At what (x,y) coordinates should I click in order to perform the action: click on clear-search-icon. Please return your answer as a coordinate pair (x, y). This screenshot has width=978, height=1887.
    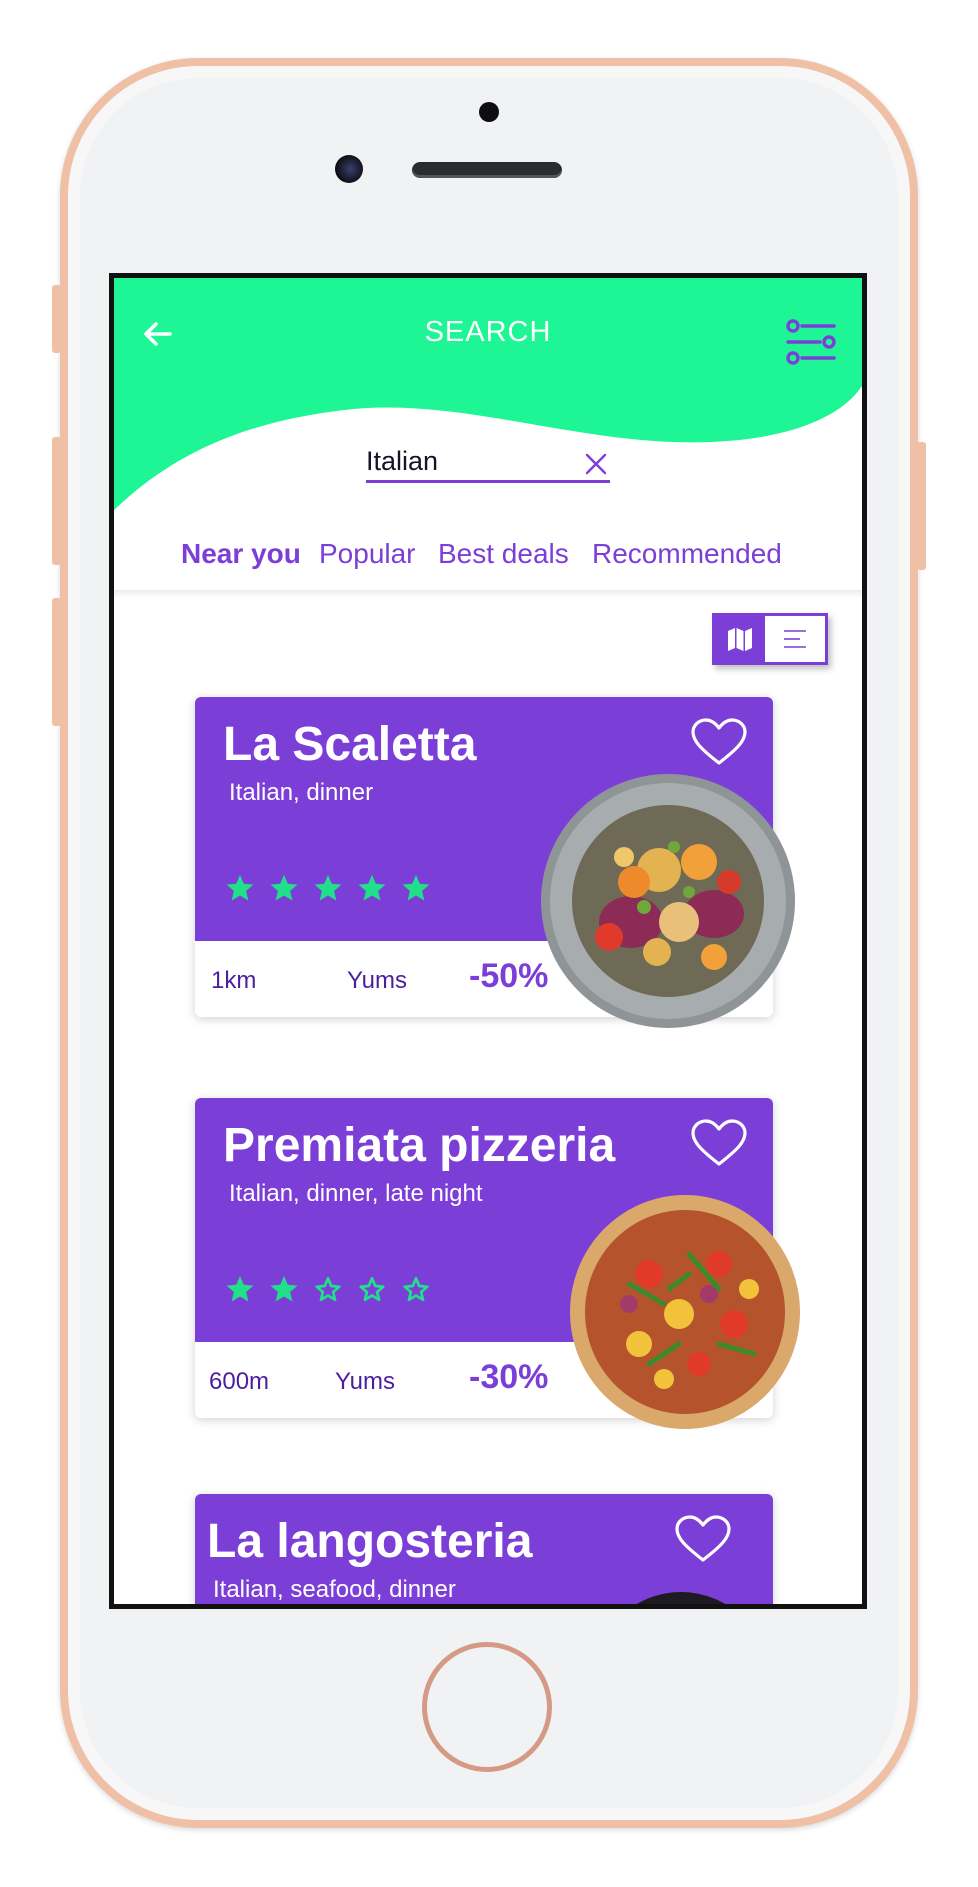
    Looking at the image, I should click on (596, 464).